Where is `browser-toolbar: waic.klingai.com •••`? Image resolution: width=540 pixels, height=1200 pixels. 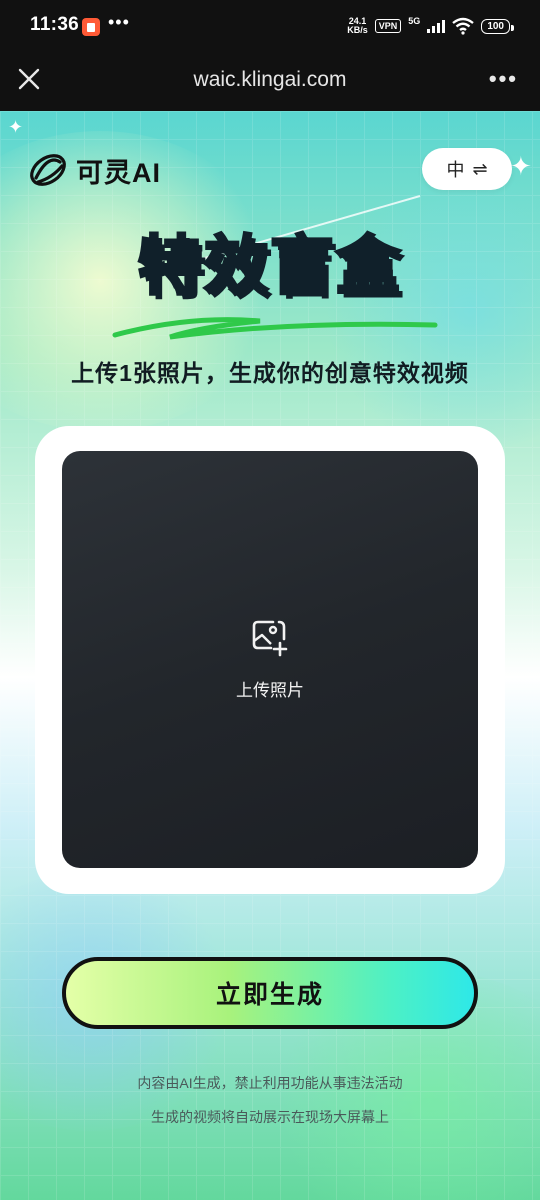
browser-toolbar: waic.klingai.com ••• is located at coordinates (270, 81).